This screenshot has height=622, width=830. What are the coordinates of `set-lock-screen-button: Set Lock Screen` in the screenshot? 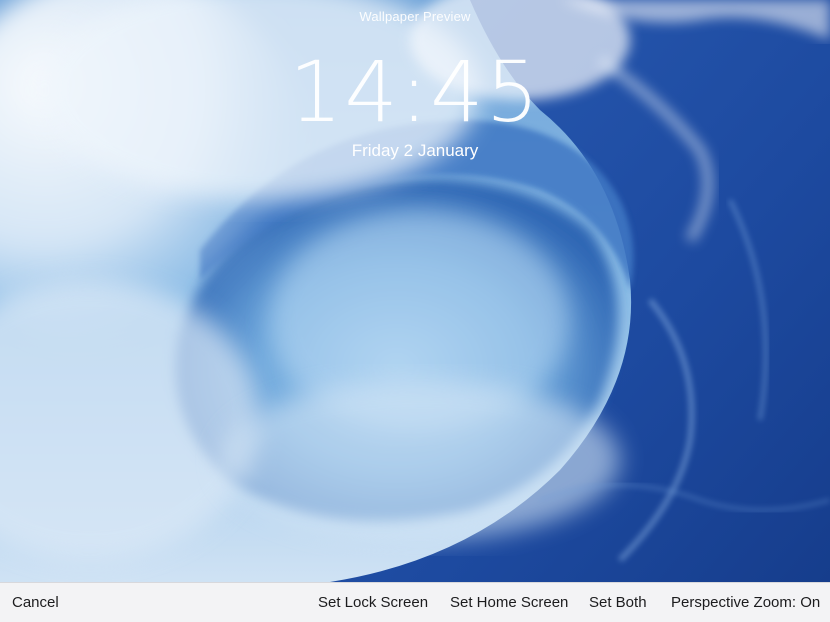 It's located at (373, 602).